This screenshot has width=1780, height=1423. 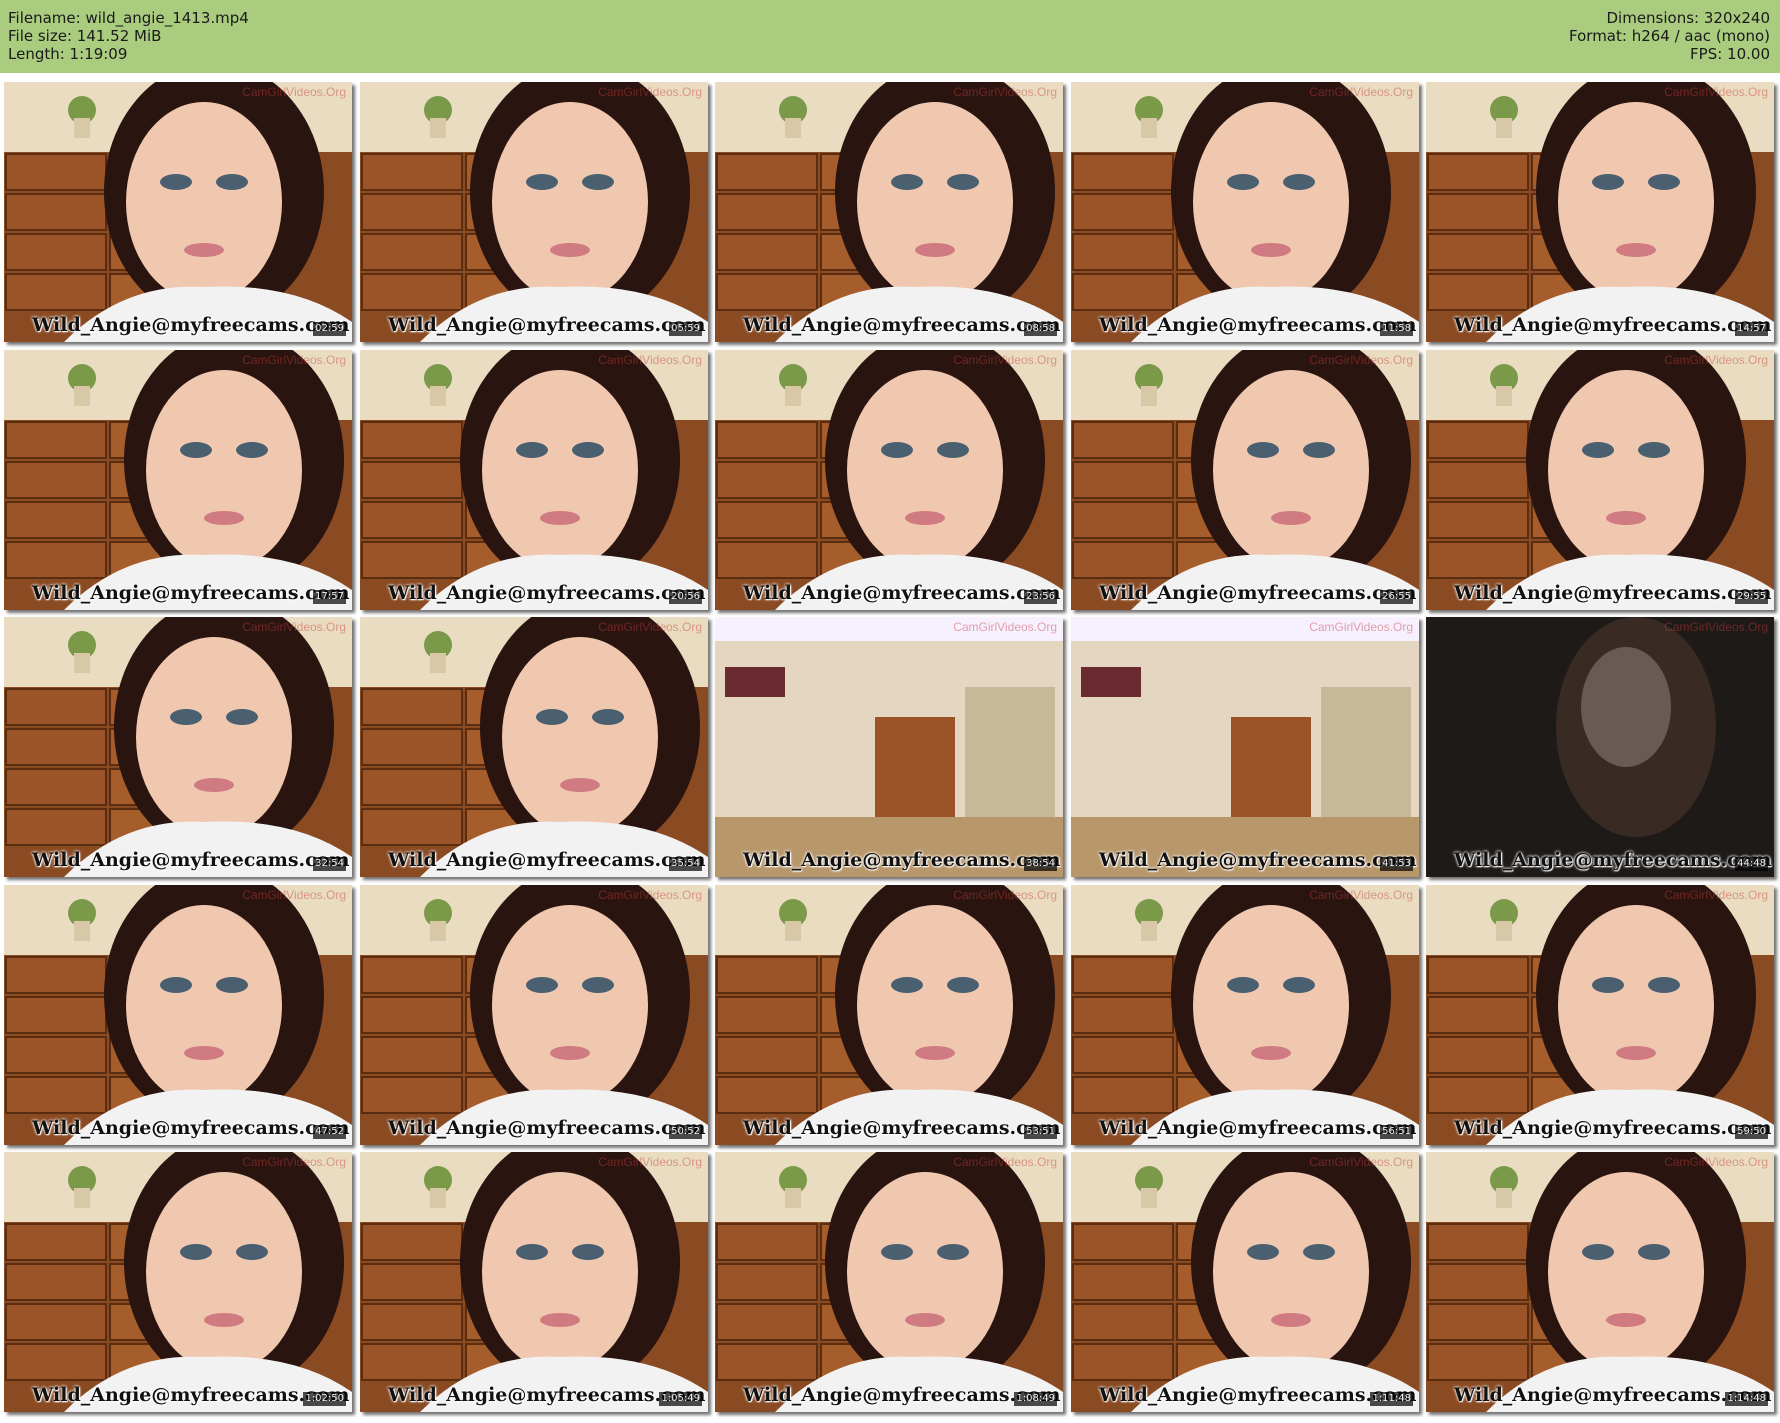 What do you see at coordinates (1751, 597) in the screenshot?
I see `timestamp-label: 29:55` at bounding box center [1751, 597].